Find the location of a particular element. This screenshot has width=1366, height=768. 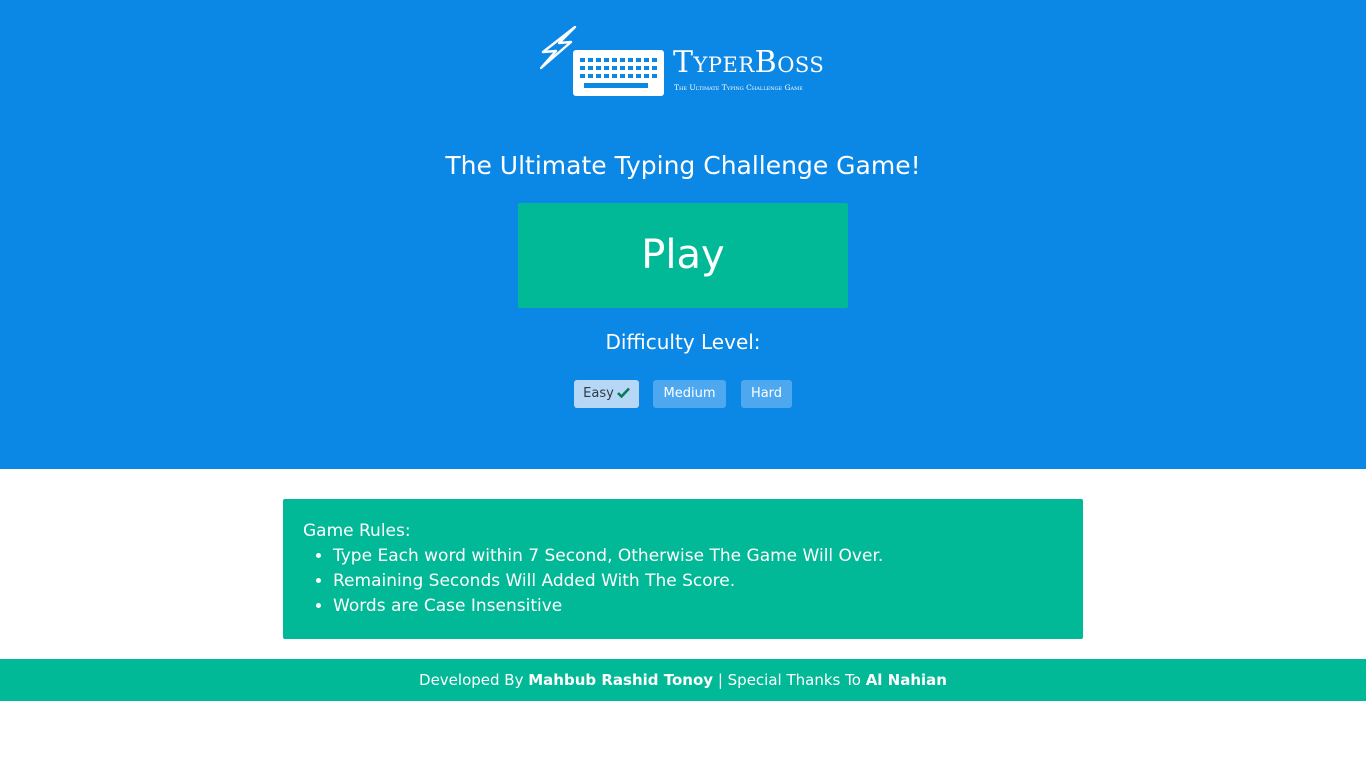

footer-thanks-name: Al Nahian is located at coordinates (906, 680).